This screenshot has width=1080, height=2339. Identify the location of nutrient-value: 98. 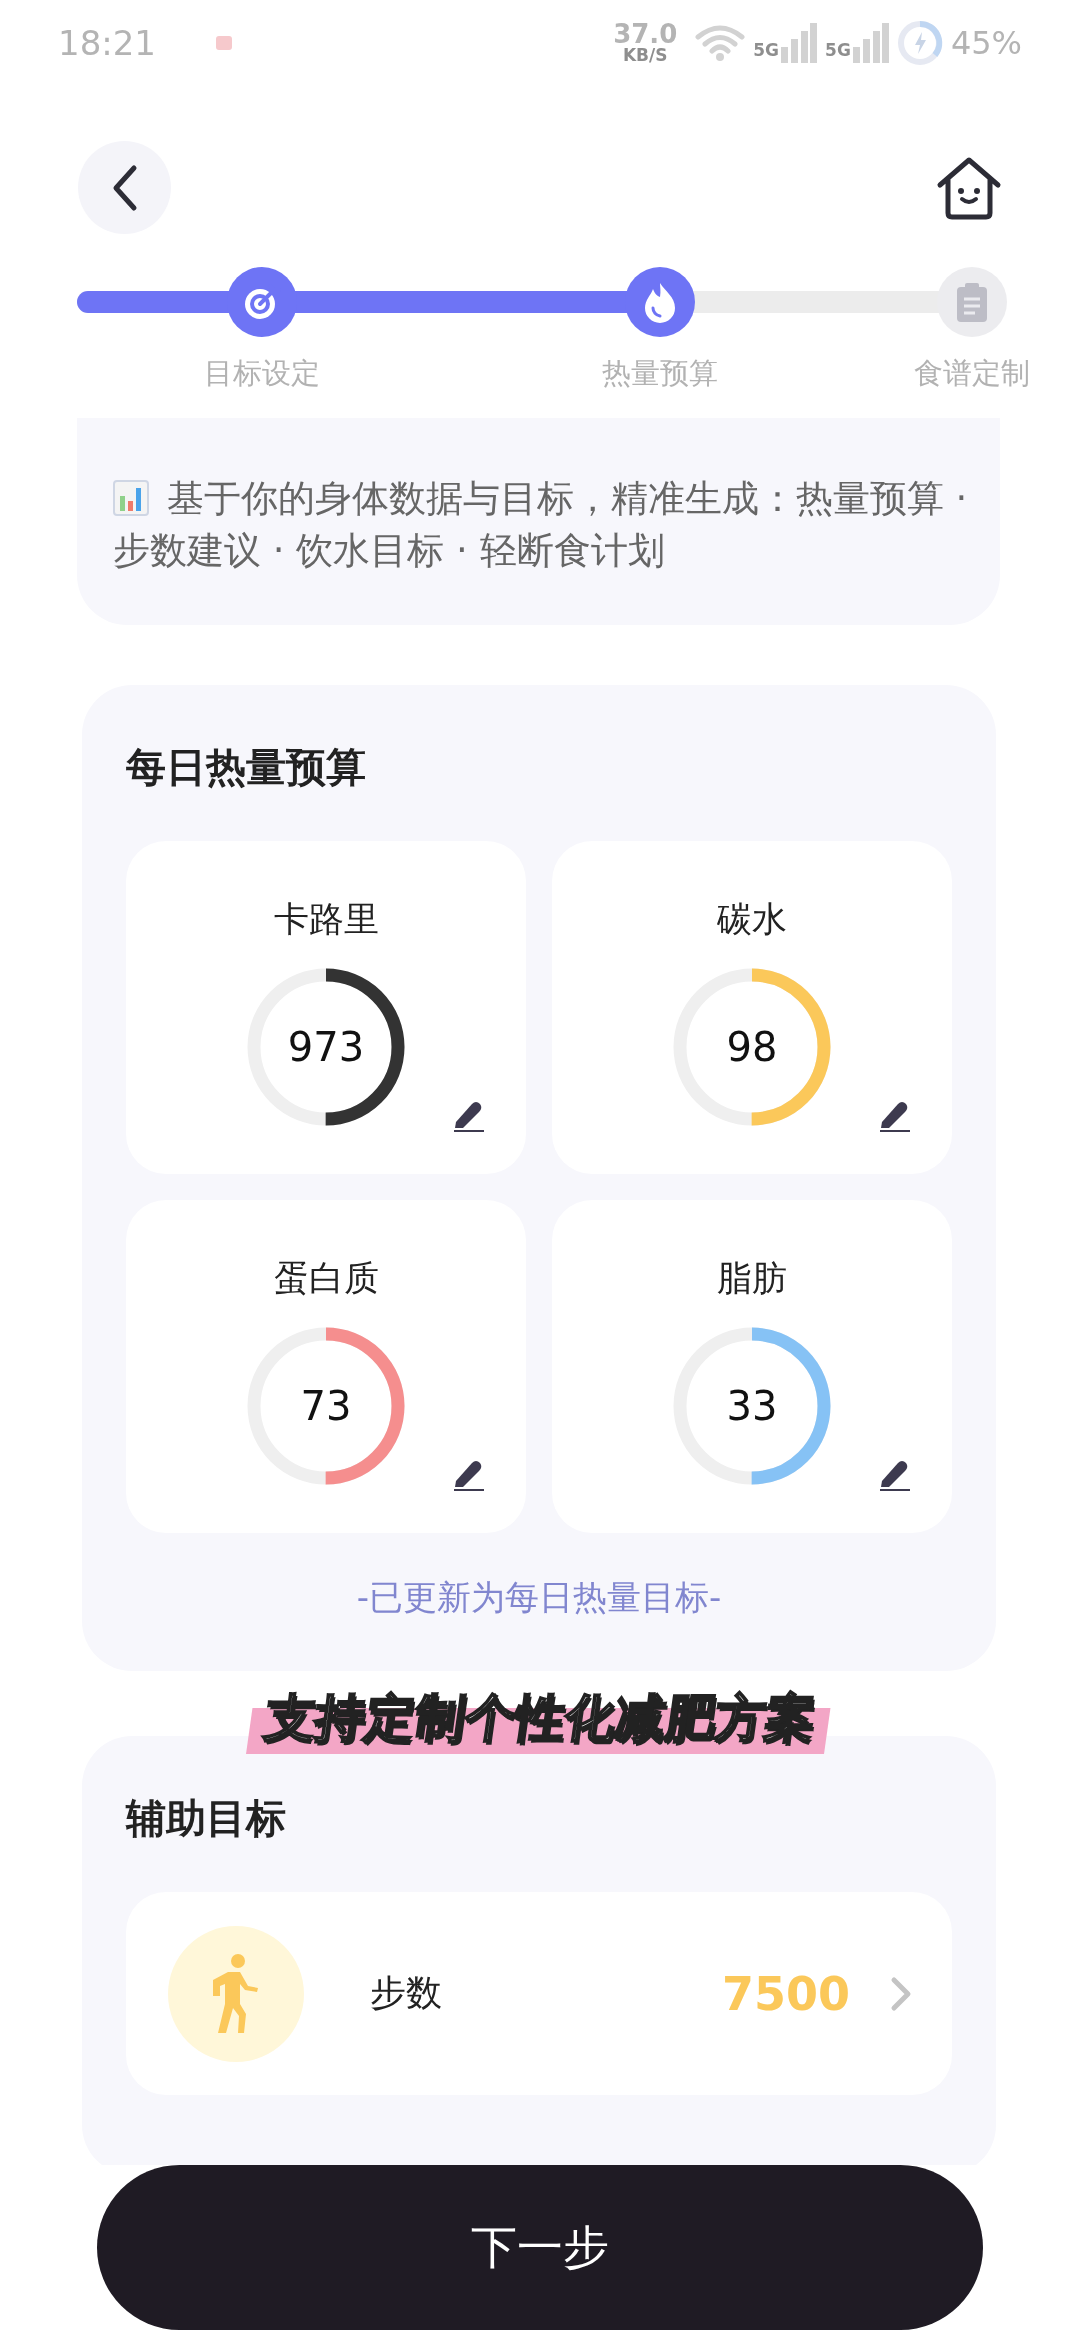
(752, 1047).